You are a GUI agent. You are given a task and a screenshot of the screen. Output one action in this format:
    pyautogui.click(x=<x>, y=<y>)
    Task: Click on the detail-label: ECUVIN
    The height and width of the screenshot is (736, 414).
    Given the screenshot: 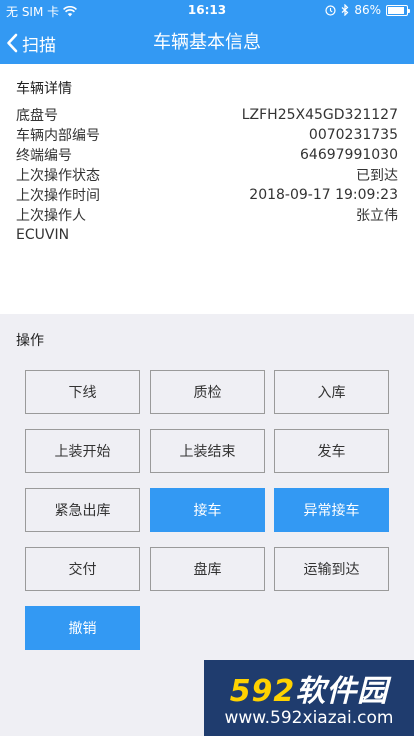 What is the action you would take?
    pyautogui.click(x=43, y=235)
    